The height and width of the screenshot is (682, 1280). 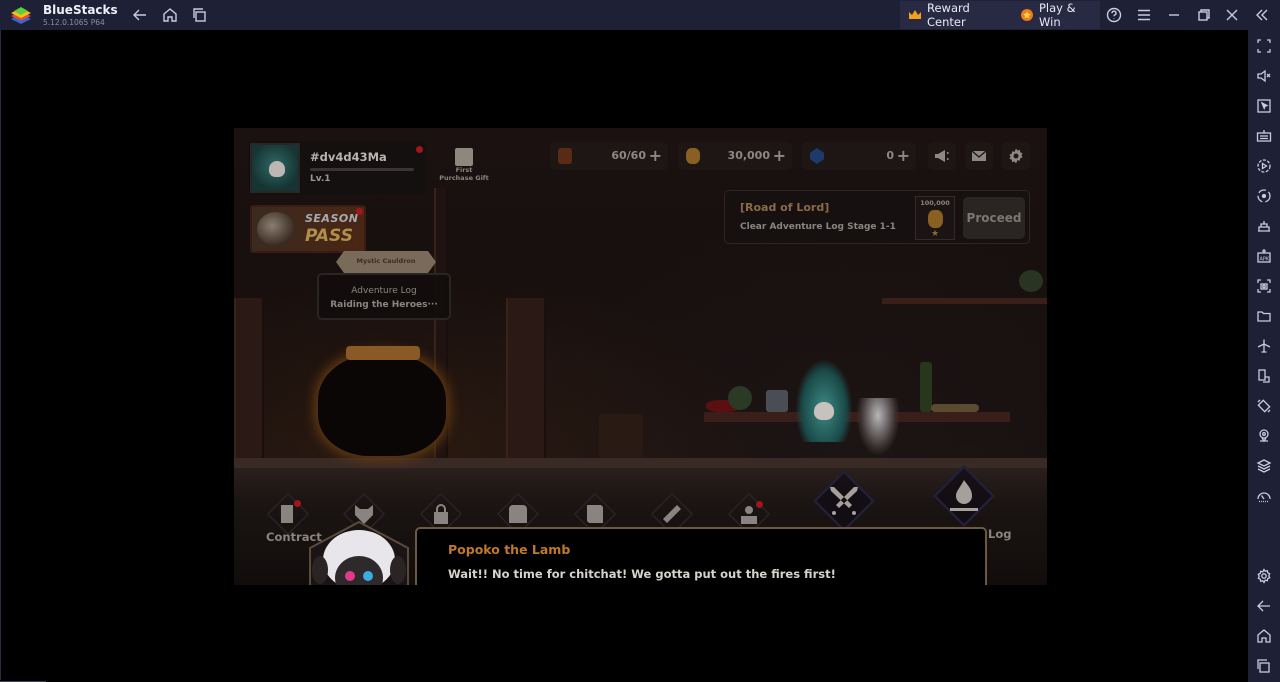 I want to click on mystic-cauldron-banner: Mystic Cauldron, so click(x=386, y=262).